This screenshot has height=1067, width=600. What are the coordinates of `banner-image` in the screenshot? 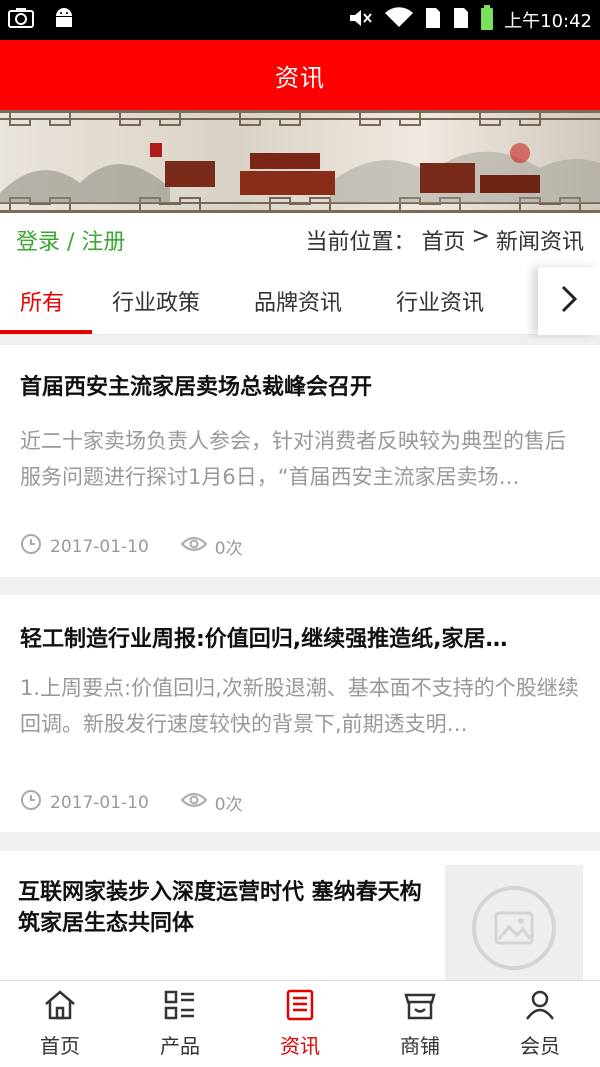 It's located at (300, 161).